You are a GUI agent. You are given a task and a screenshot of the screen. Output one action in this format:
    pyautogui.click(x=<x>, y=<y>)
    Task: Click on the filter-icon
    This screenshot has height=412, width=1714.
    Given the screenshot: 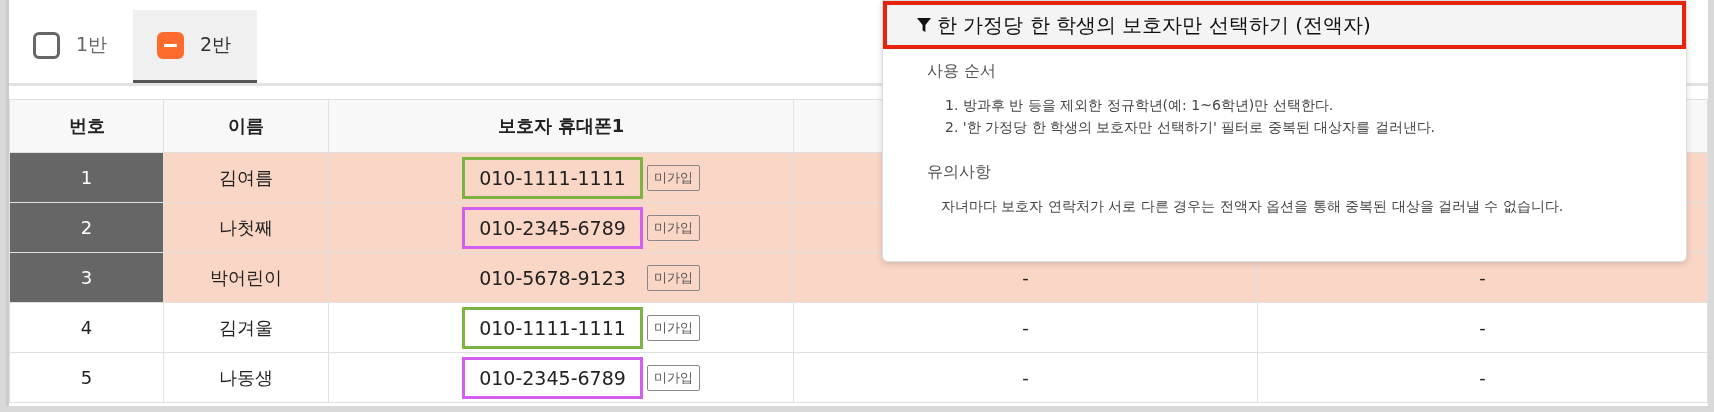 What is the action you would take?
    pyautogui.click(x=924, y=25)
    